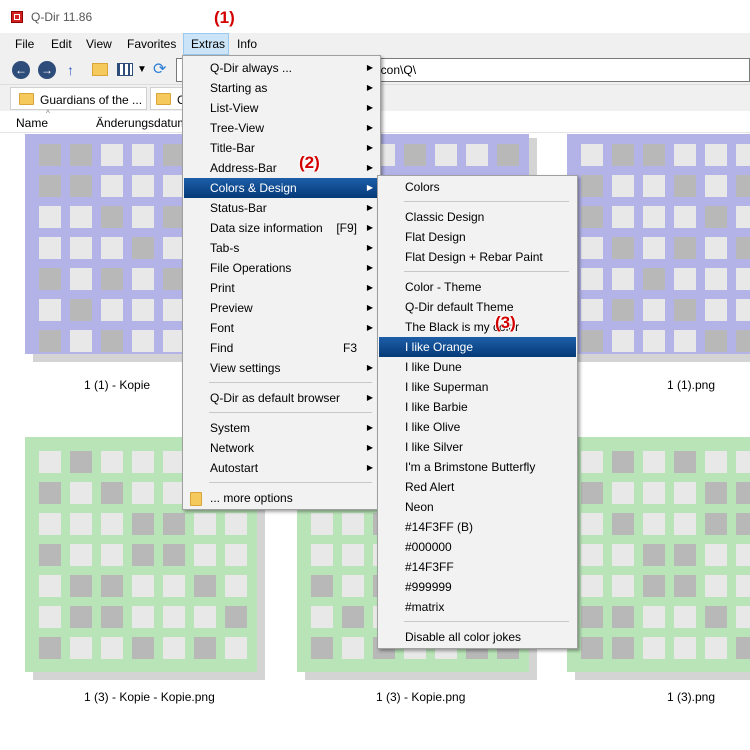 This screenshot has height=750, width=750. What do you see at coordinates (281, 148) in the screenshot?
I see `menu-item-title-bar: Title-Bar ▶` at bounding box center [281, 148].